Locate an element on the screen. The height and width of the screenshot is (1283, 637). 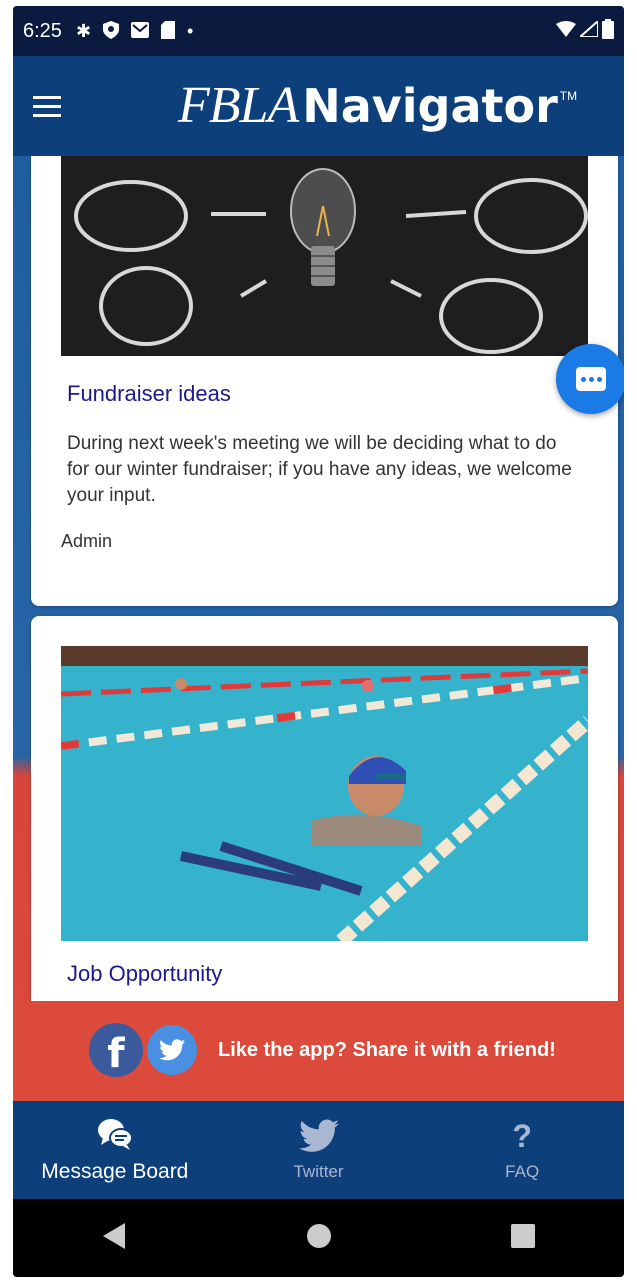
menu-icon is located at coordinates (63, 106).